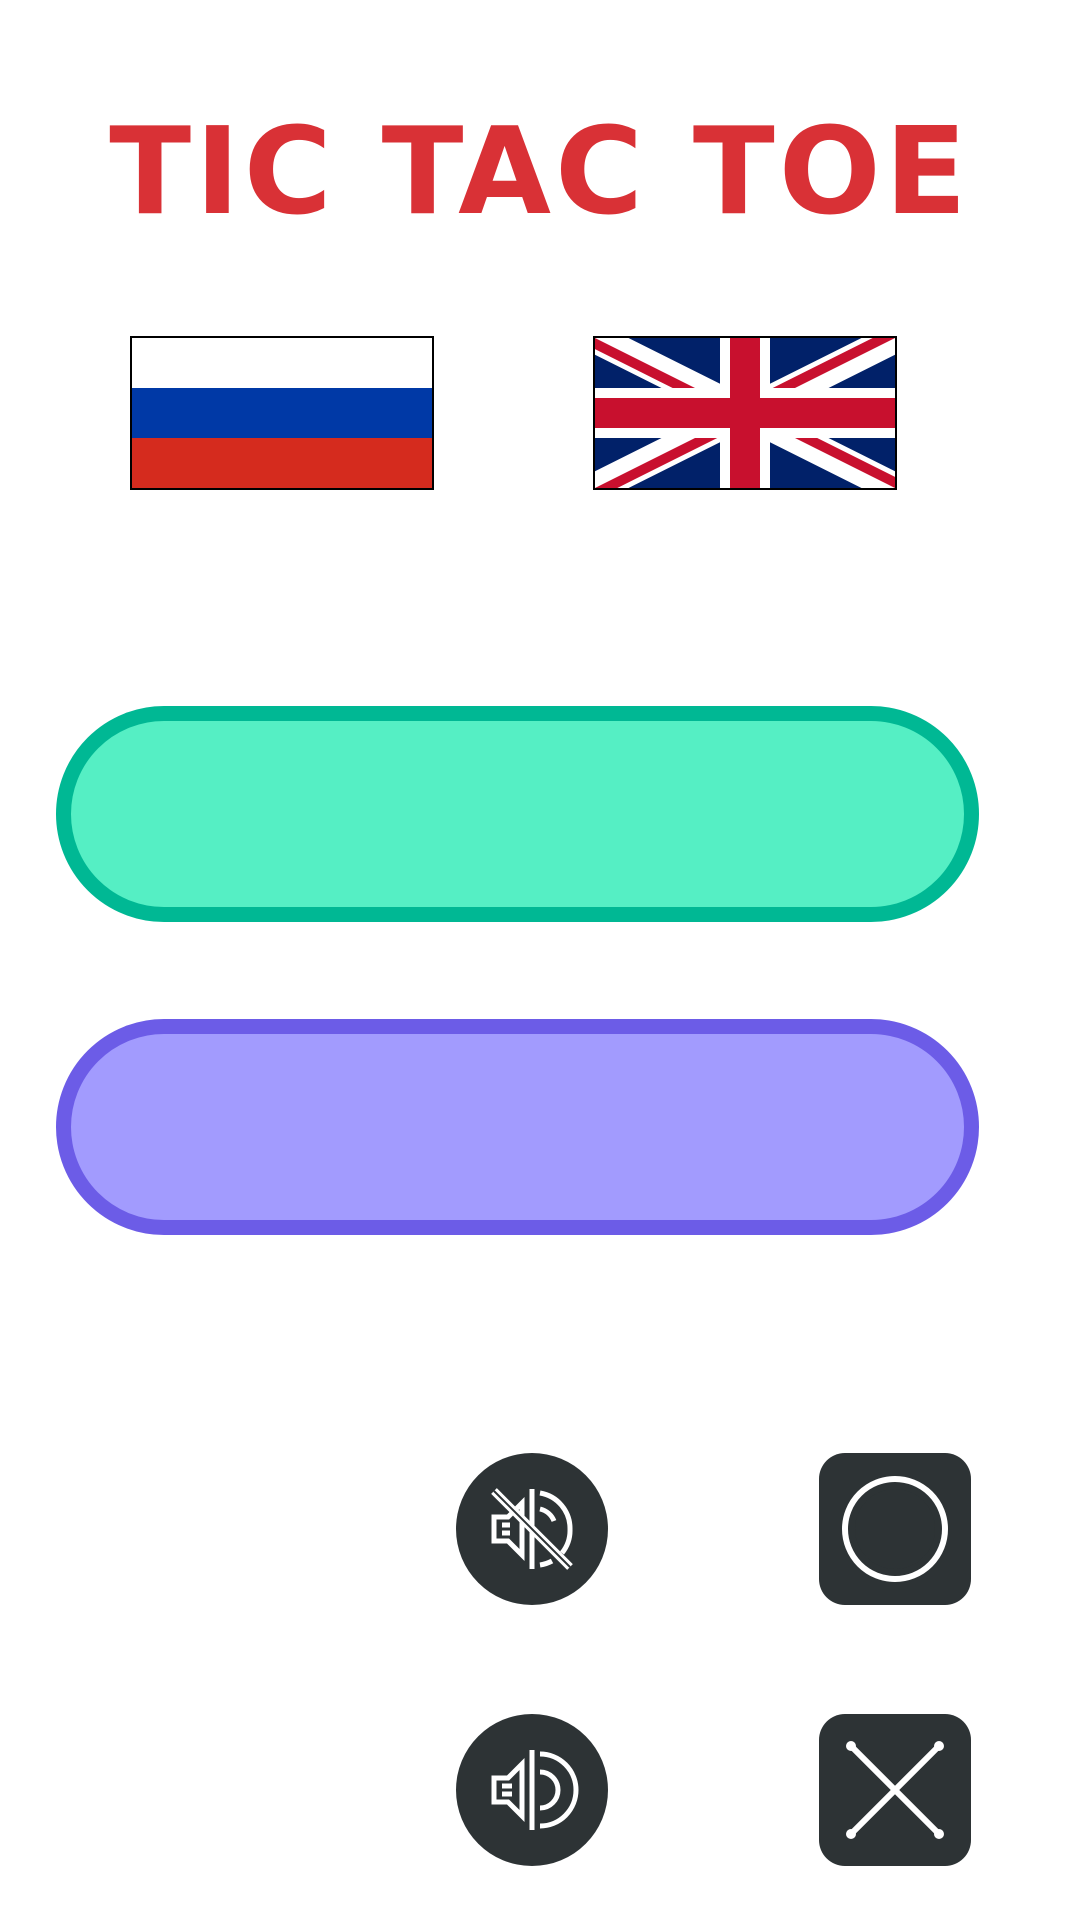 The width and height of the screenshot is (1080, 1920). I want to click on language-russian-button, so click(282, 413).